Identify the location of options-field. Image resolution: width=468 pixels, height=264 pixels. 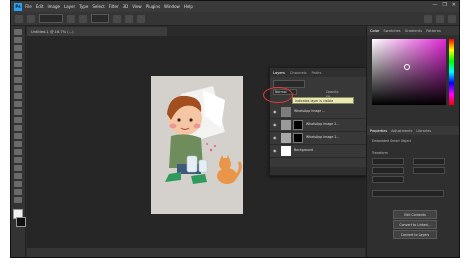
(100, 18).